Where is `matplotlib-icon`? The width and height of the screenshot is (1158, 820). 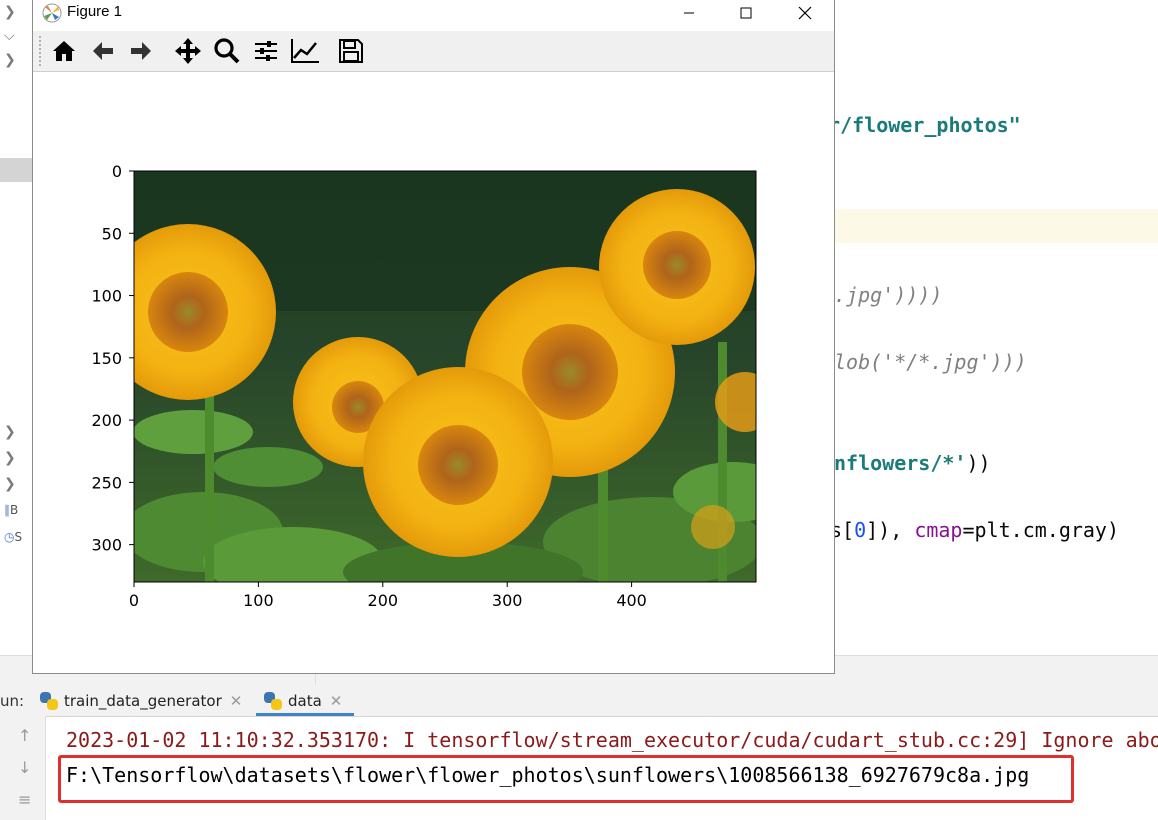
matplotlib-icon is located at coordinates (52, 13).